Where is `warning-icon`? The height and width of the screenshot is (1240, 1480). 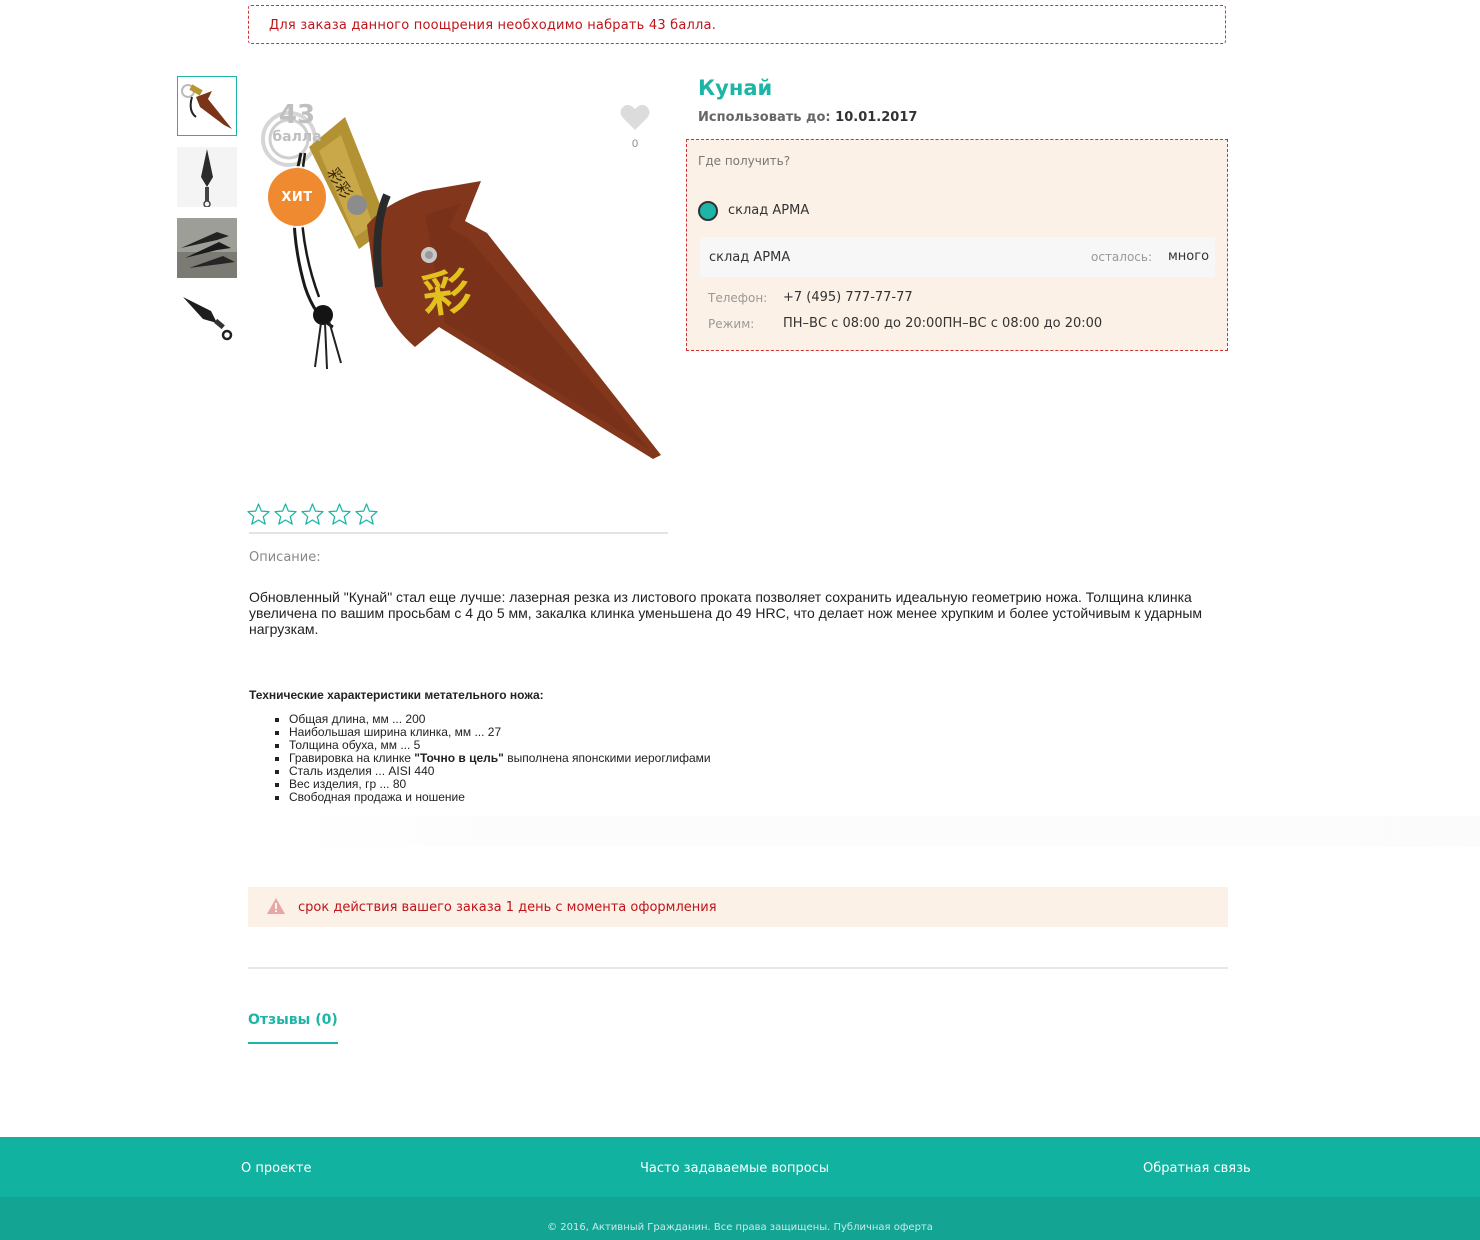 warning-icon is located at coordinates (276, 906).